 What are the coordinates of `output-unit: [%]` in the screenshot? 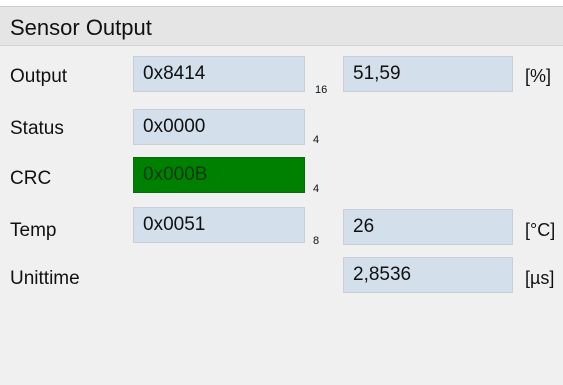 It's located at (538, 76).